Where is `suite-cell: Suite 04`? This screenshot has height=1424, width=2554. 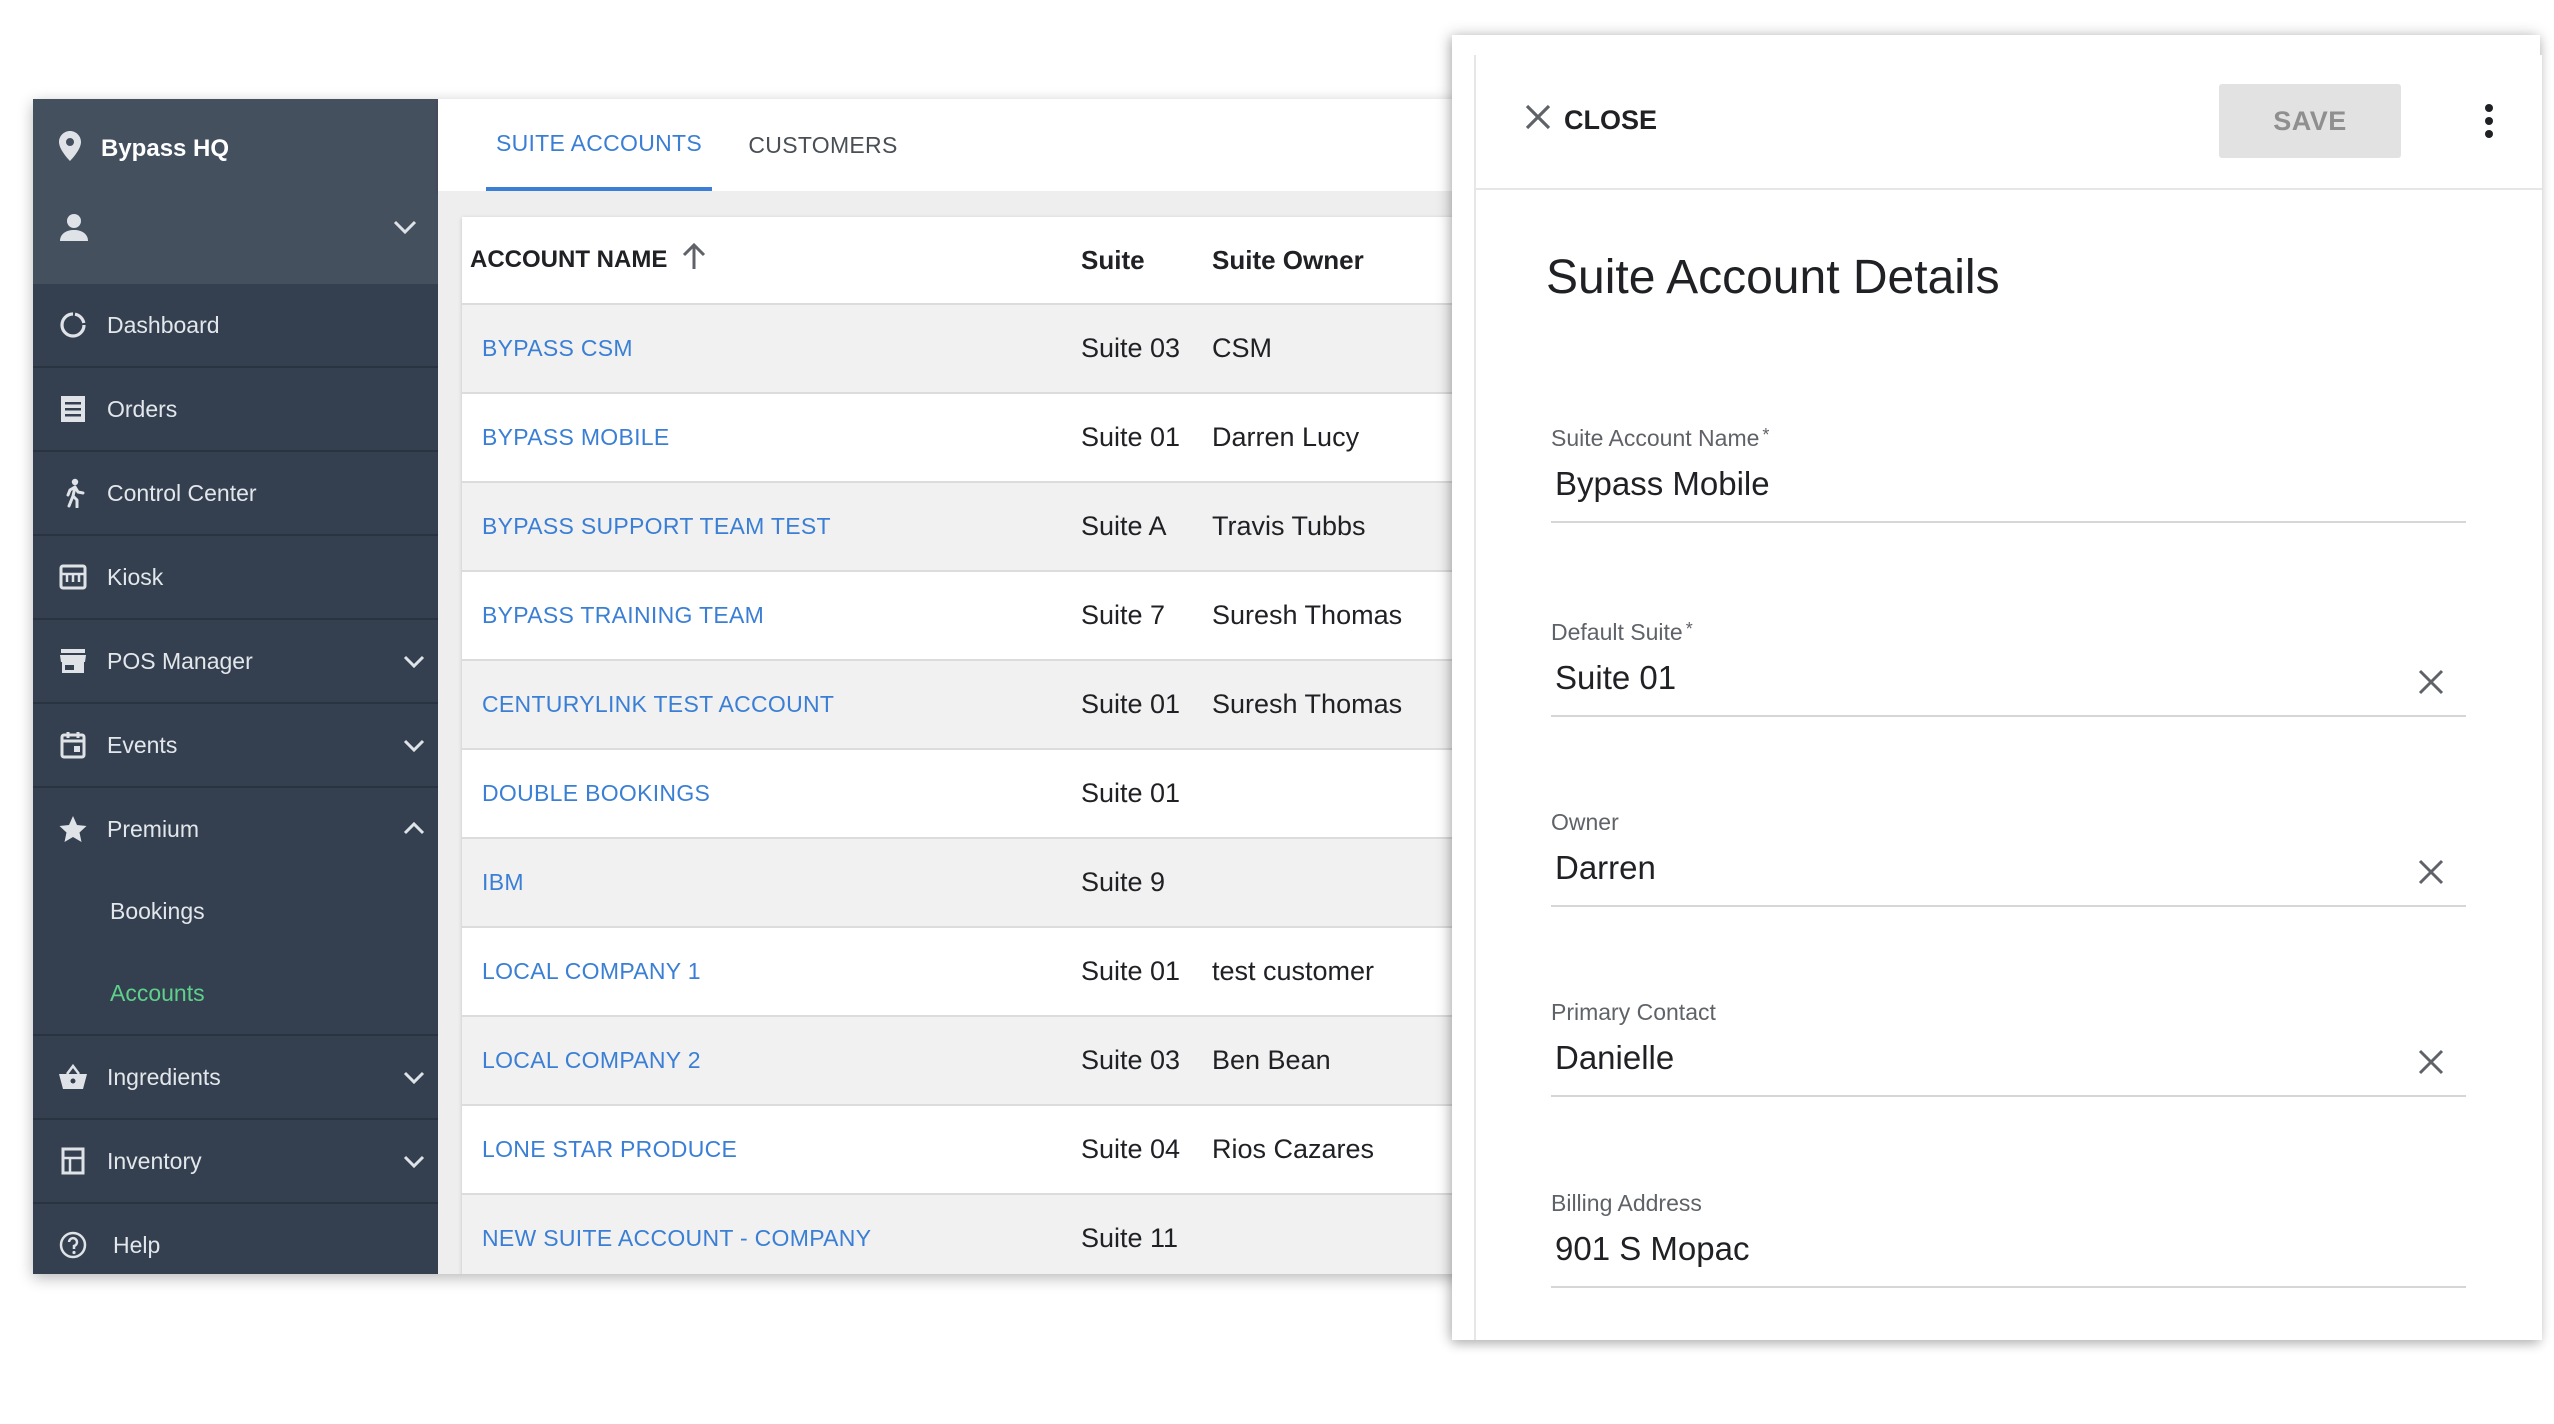 suite-cell: Suite 04 is located at coordinates (1131, 1149).